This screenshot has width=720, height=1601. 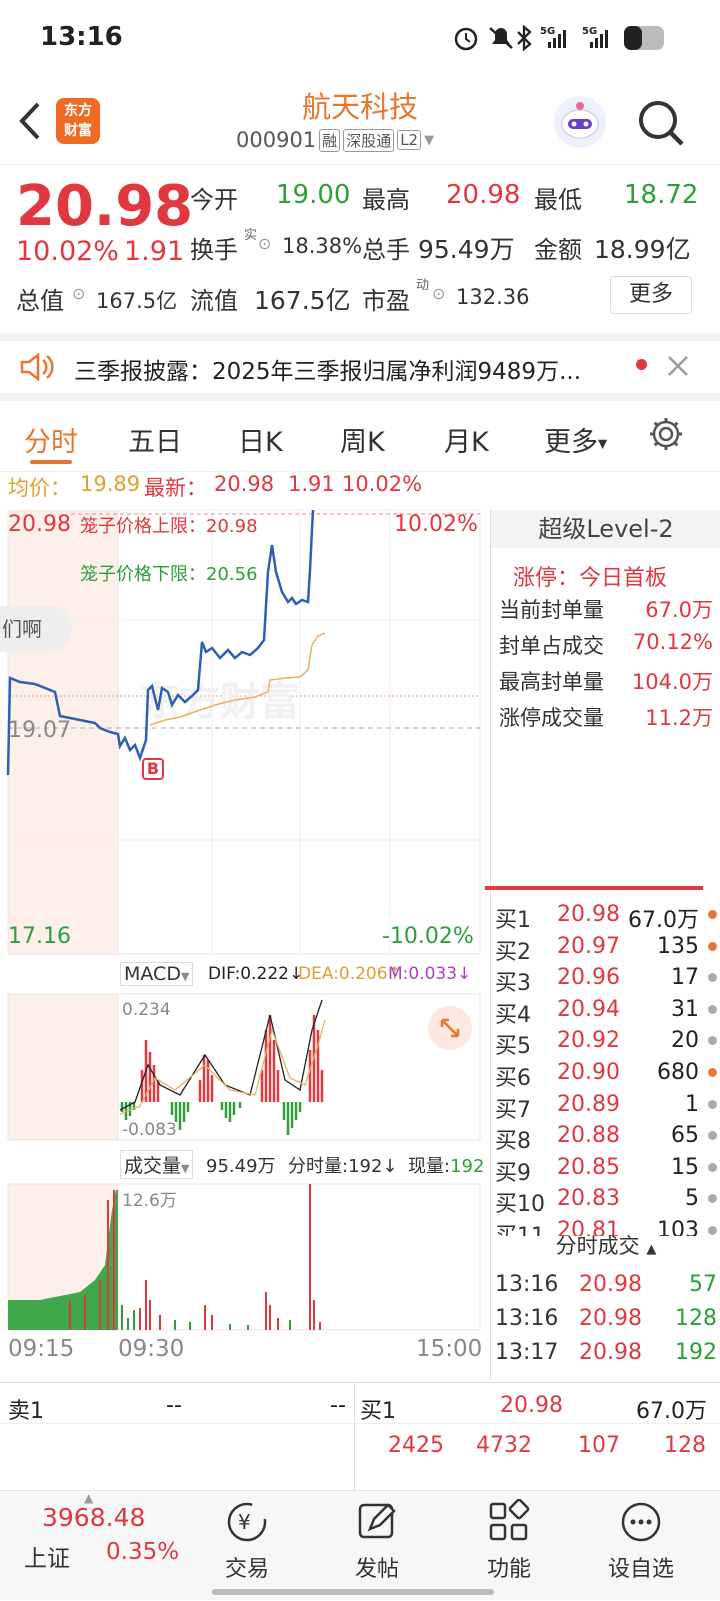 I want to click on nav-functions: 功能, so click(x=509, y=1541).